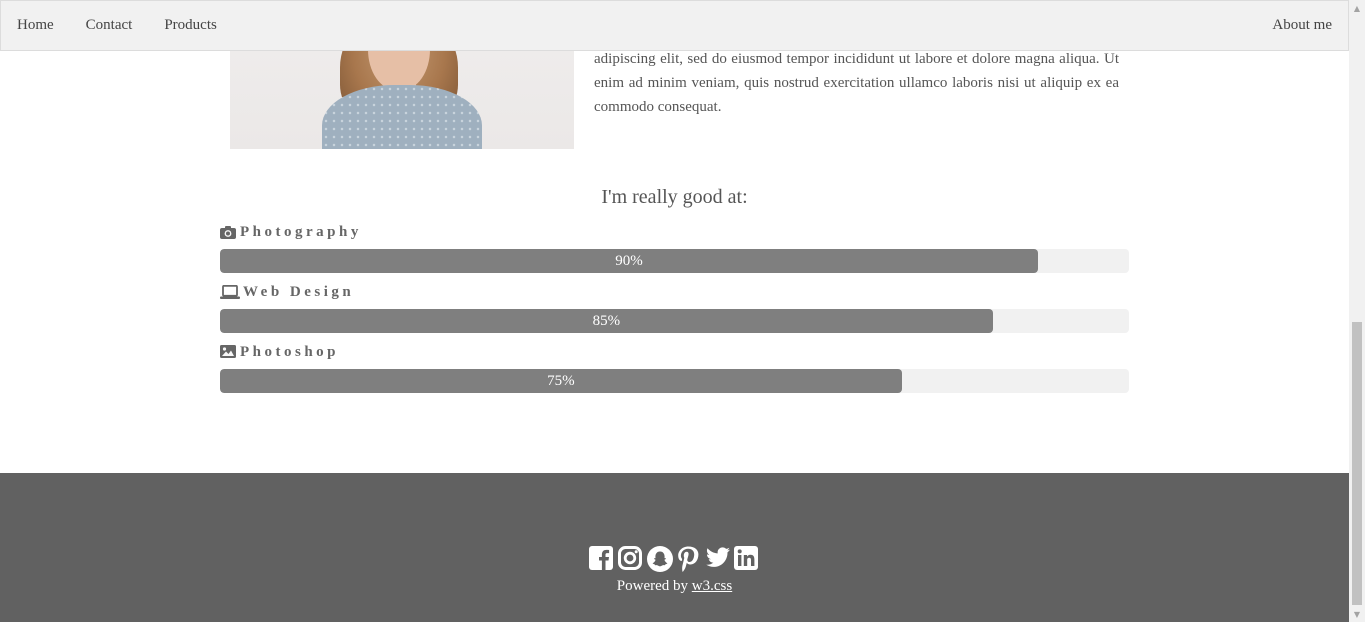 This screenshot has height=622, width=1365. Describe the element at coordinates (291, 232) in the screenshot. I see `skill-label-photography: Photography` at that location.